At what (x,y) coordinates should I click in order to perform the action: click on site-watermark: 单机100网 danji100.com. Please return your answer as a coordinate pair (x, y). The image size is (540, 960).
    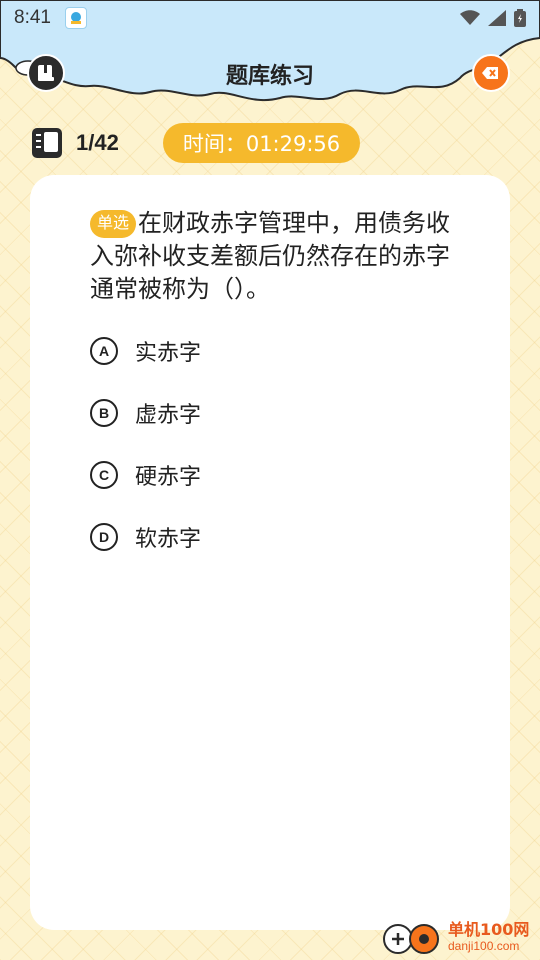
    Looking at the image, I should click on (460, 937).